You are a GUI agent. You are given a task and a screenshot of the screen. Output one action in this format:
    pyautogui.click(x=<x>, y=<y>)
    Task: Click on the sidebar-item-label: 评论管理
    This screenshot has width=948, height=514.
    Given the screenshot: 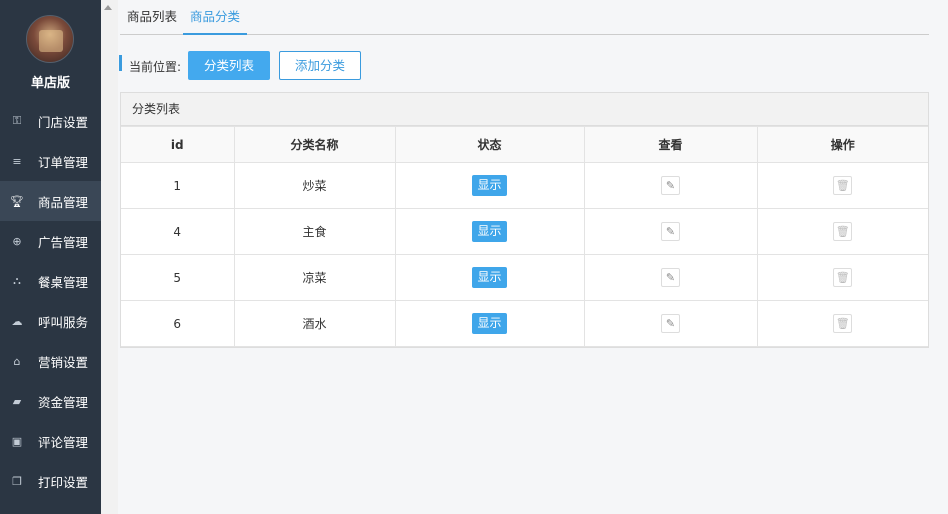 What is the action you would take?
    pyautogui.click(x=63, y=442)
    